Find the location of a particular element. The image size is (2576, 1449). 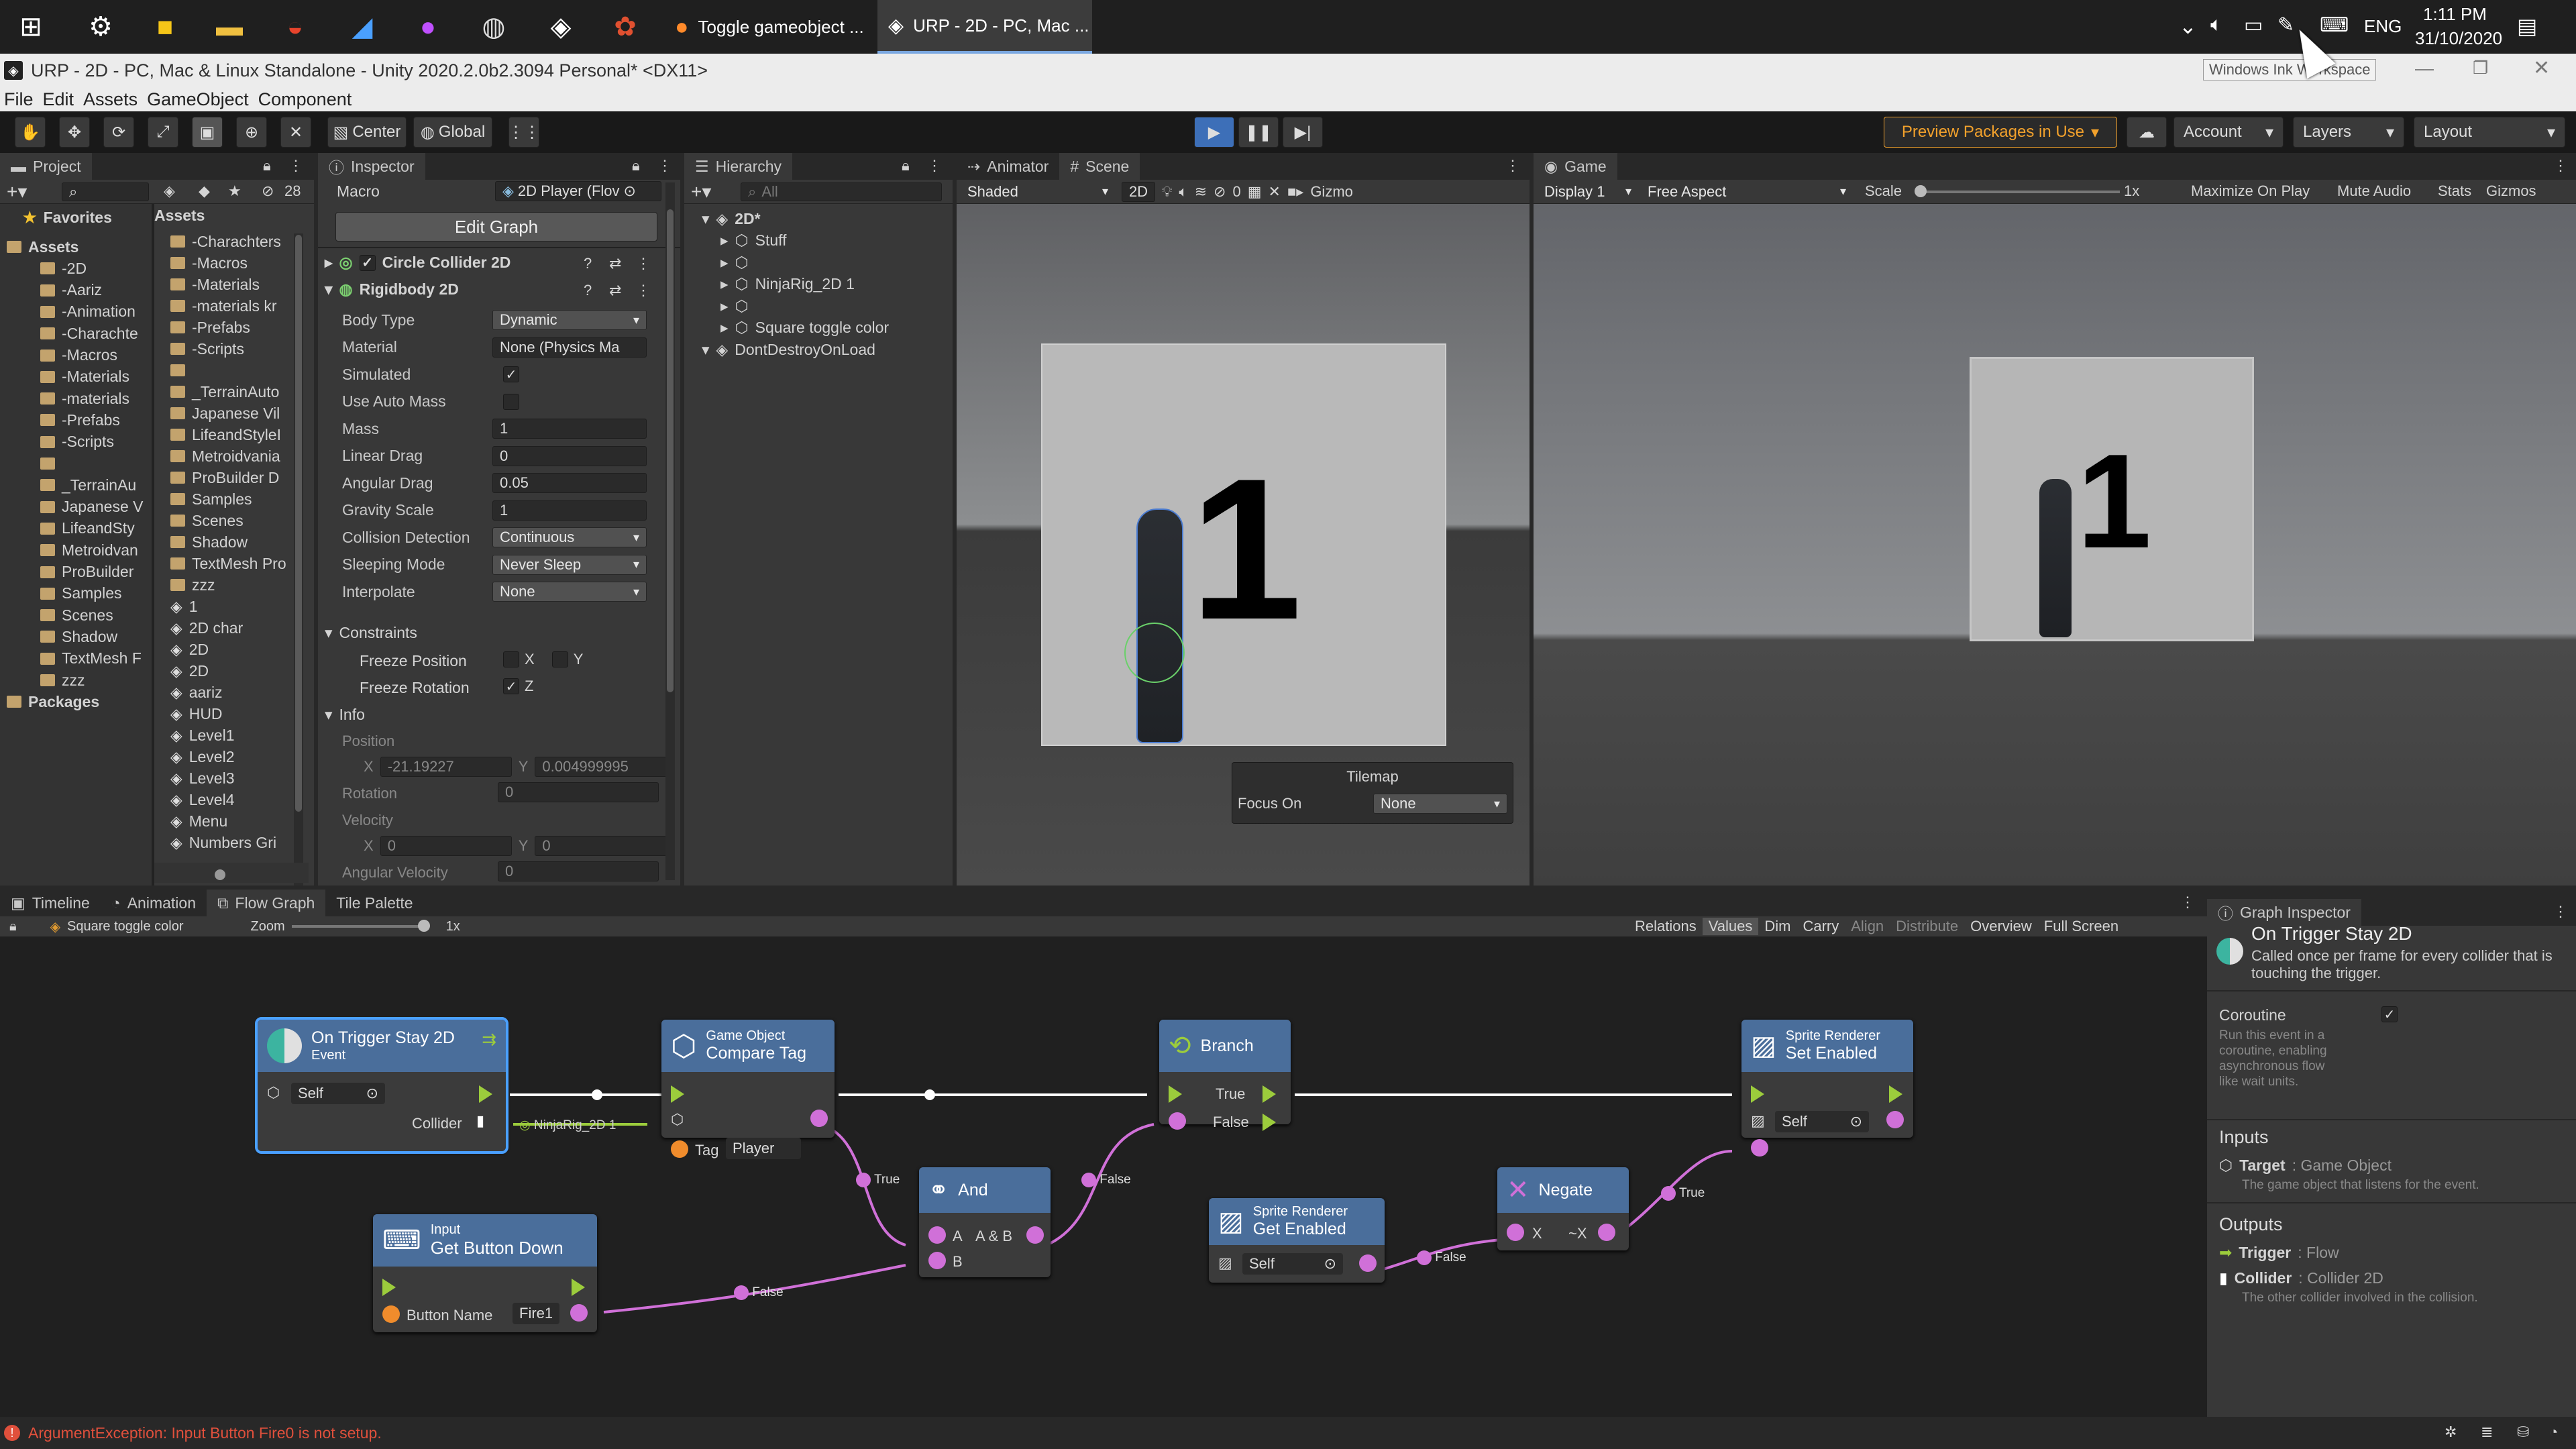

graph-tool-distribute: Distribute is located at coordinates (1927, 926).